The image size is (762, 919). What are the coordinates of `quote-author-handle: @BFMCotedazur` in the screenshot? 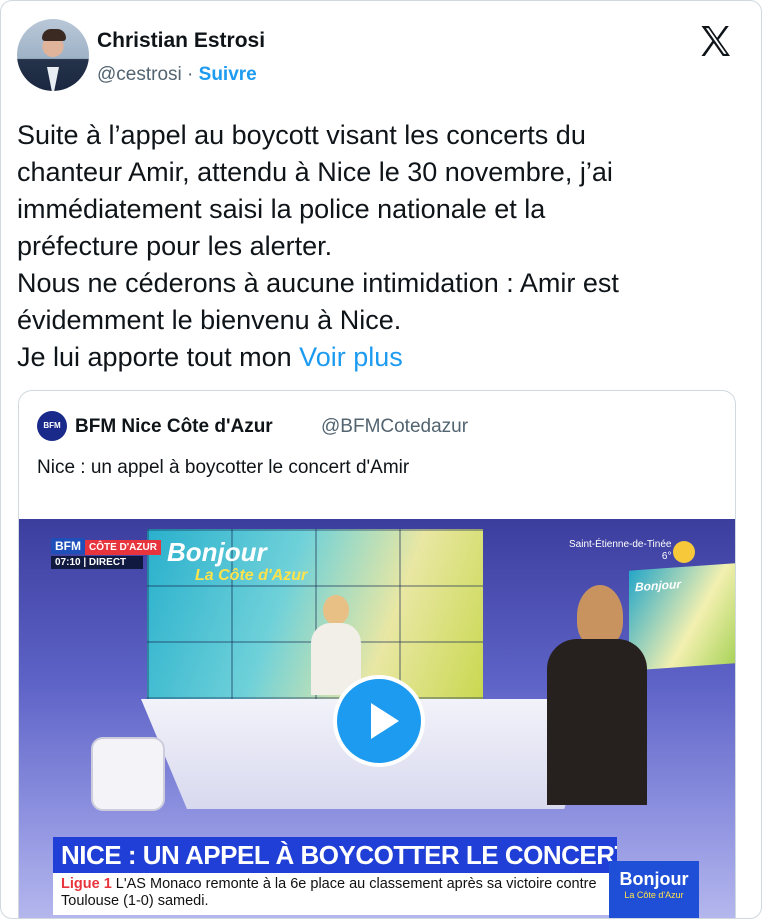 It's located at (394, 427).